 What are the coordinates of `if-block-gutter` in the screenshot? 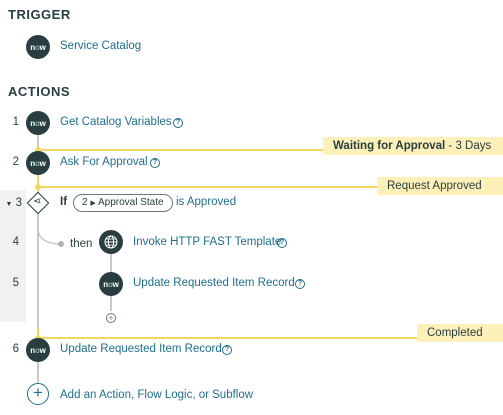 It's located at (13, 256).